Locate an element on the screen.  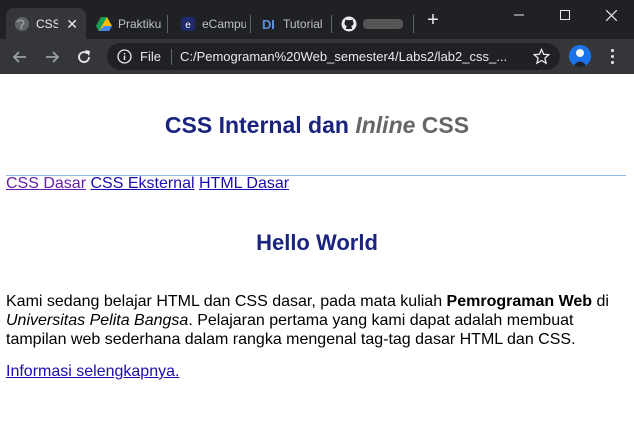
para-bold: Pemrograman Web is located at coordinates (519, 301).